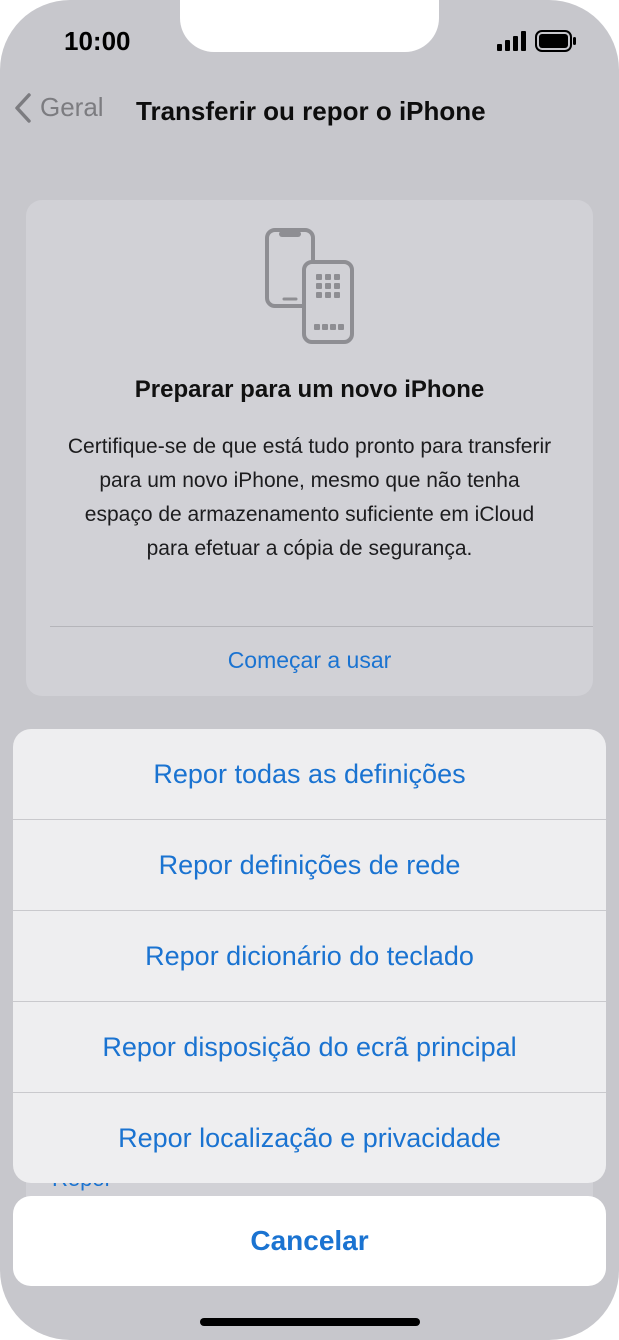  I want to click on back-button: Geral, so click(59, 107).